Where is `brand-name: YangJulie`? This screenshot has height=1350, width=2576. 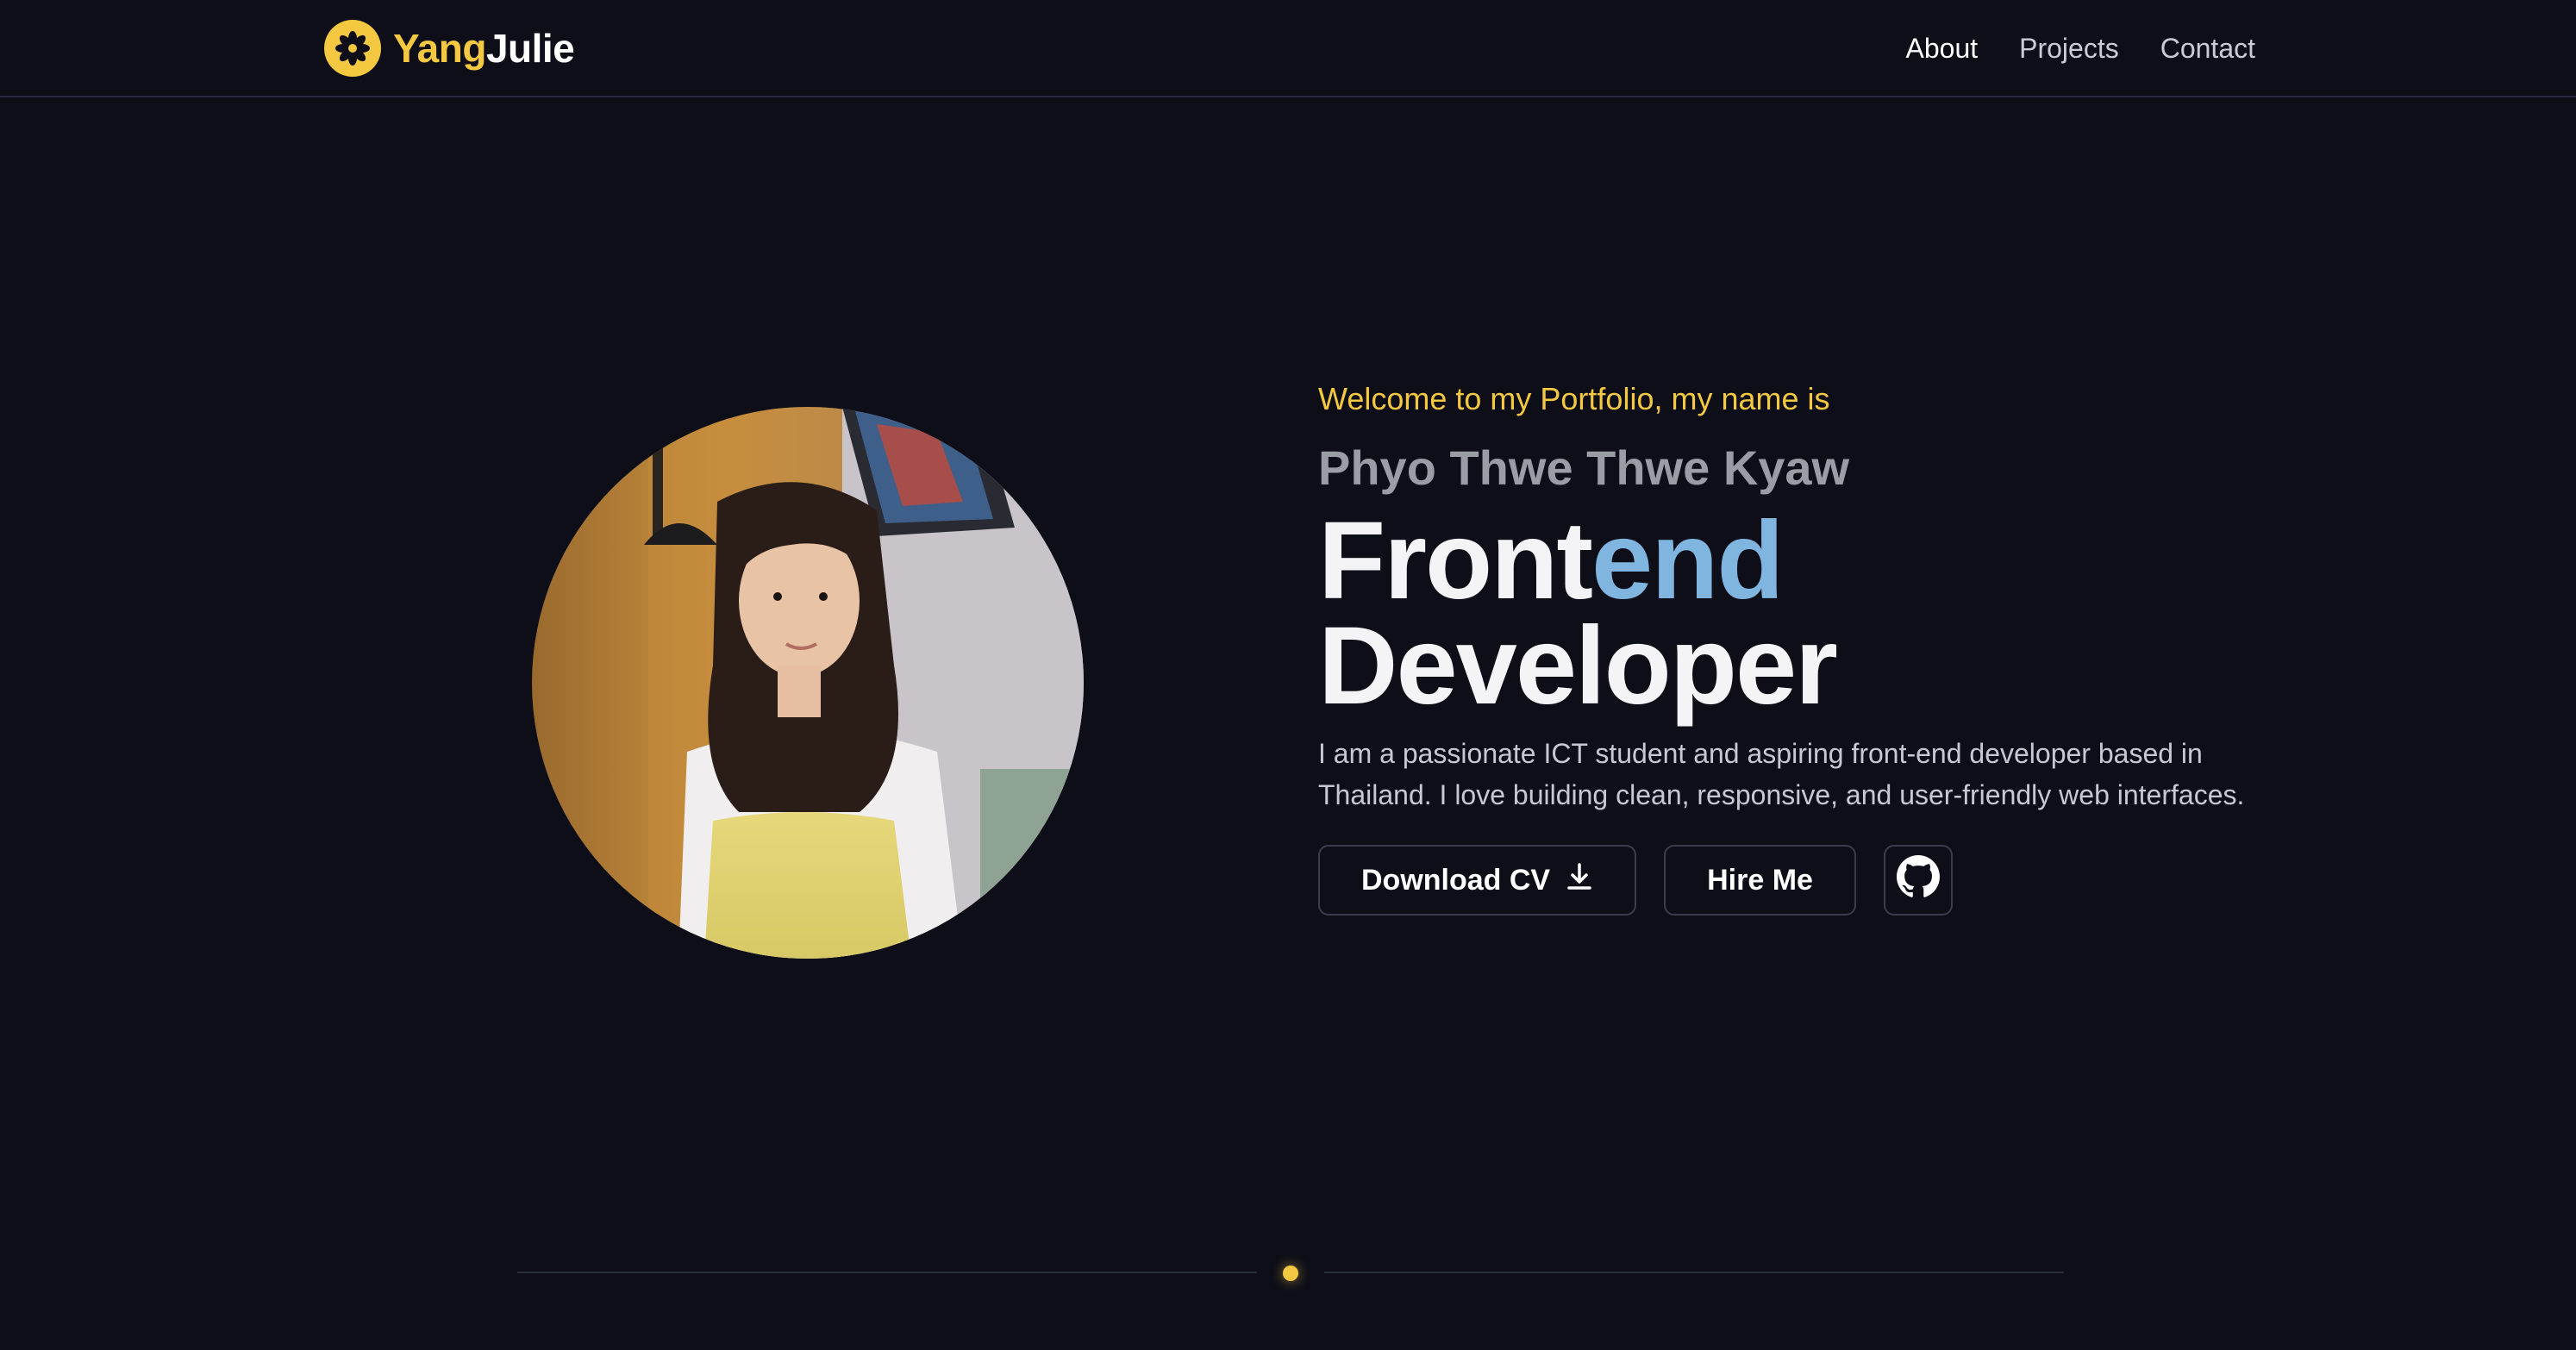
brand-name: YangJulie is located at coordinates (484, 48).